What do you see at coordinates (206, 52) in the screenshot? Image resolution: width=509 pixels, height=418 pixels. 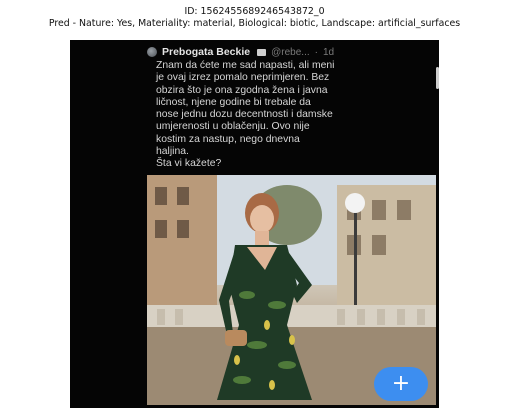 I see `display-name: Prebogata Beckie` at bounding box center [206, 52].